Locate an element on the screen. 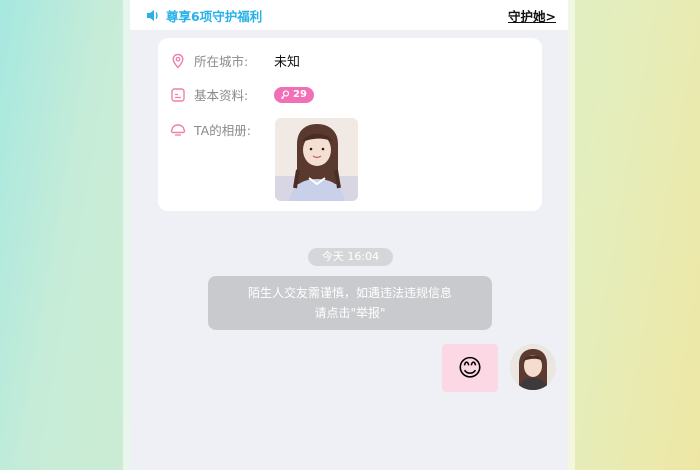 This screenshot has width=700, height=470. sent-message-bubble: 😊 is located at coordinates (470, 368).